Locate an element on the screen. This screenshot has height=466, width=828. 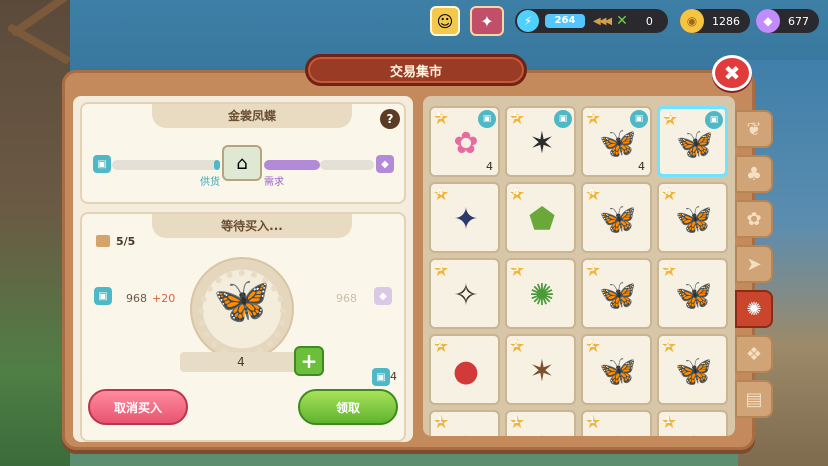
close-button: ✖ is located at coordinates (732, 73).